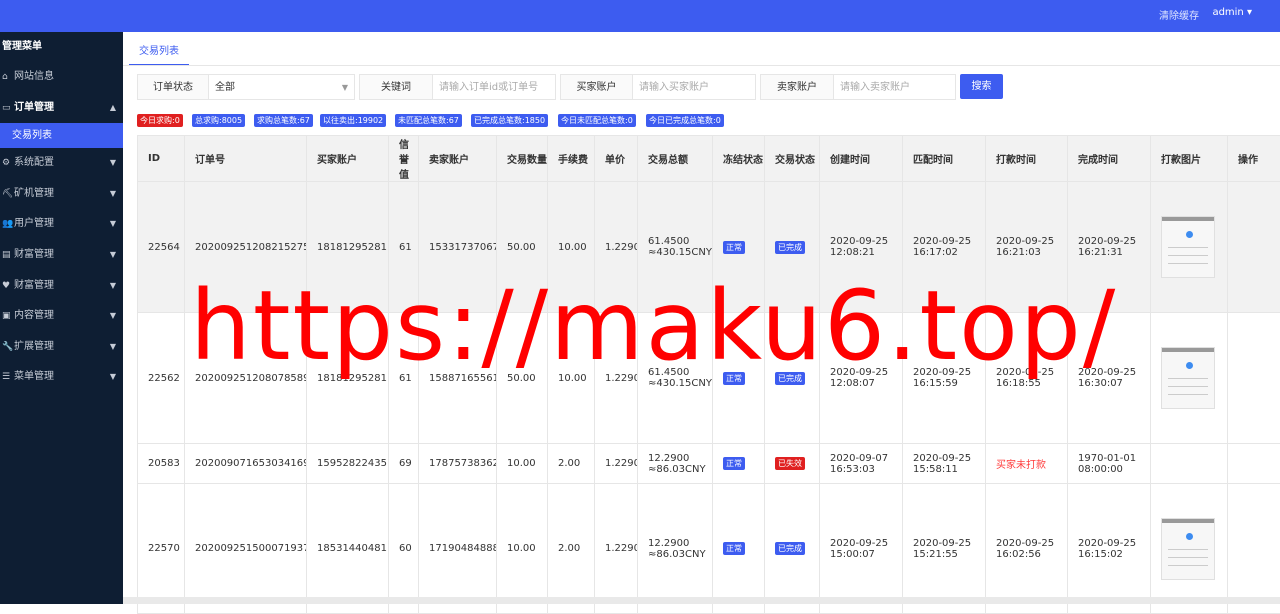 The image size is (1280, 614). I want to click on created-cell: 2020-09-2515:00:07, so click(861, 549).